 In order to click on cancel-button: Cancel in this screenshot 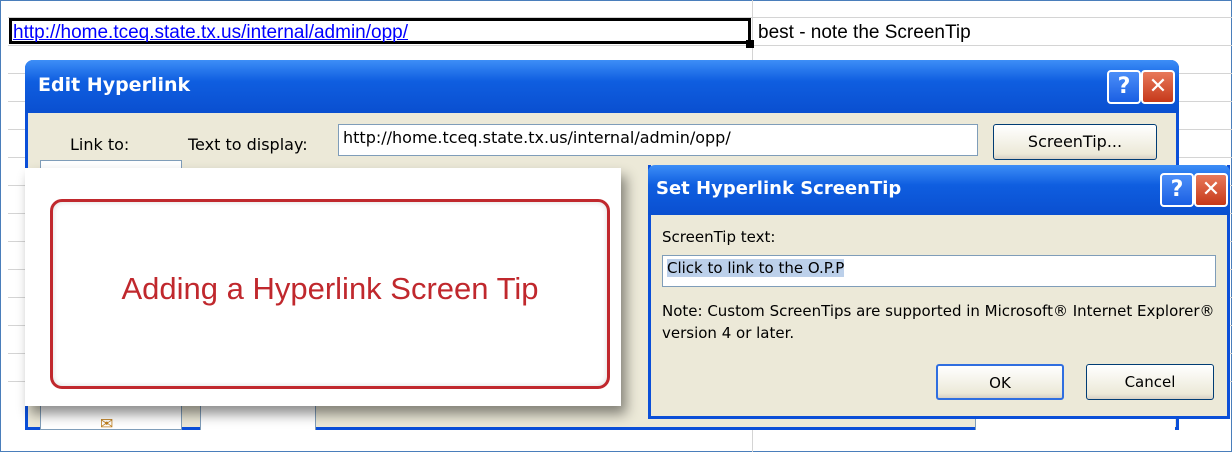, I will do `click(1150, 382)`.